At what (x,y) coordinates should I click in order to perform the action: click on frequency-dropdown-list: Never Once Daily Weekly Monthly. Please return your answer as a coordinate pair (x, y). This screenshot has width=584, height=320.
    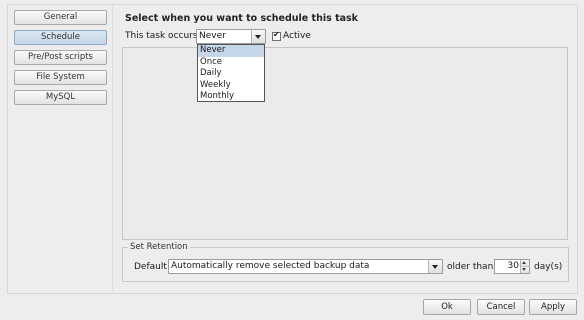
    Looking at the image, I should click on (231, 73).